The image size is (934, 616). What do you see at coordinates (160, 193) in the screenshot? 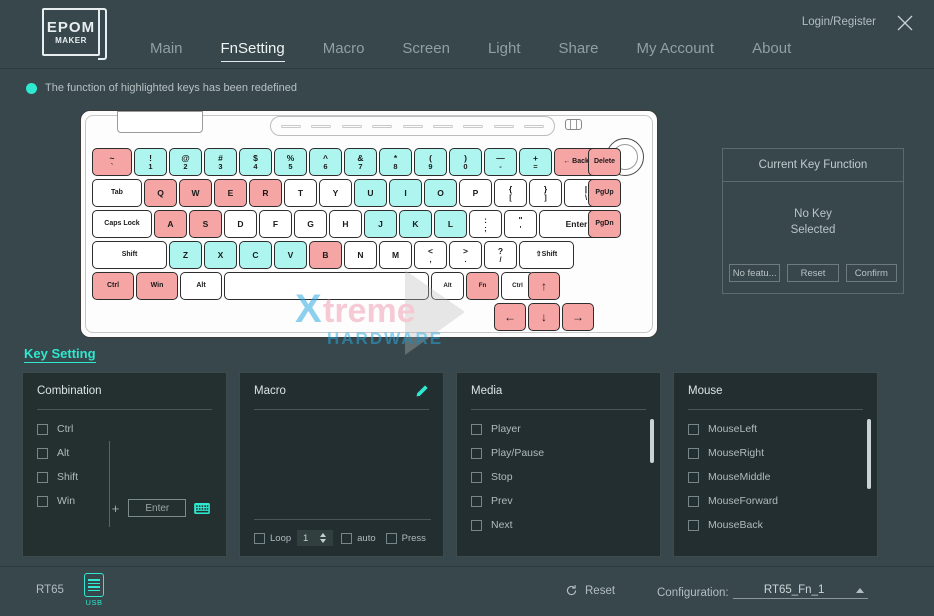
I see `key-q: Q` at bounding box center [160, 193].